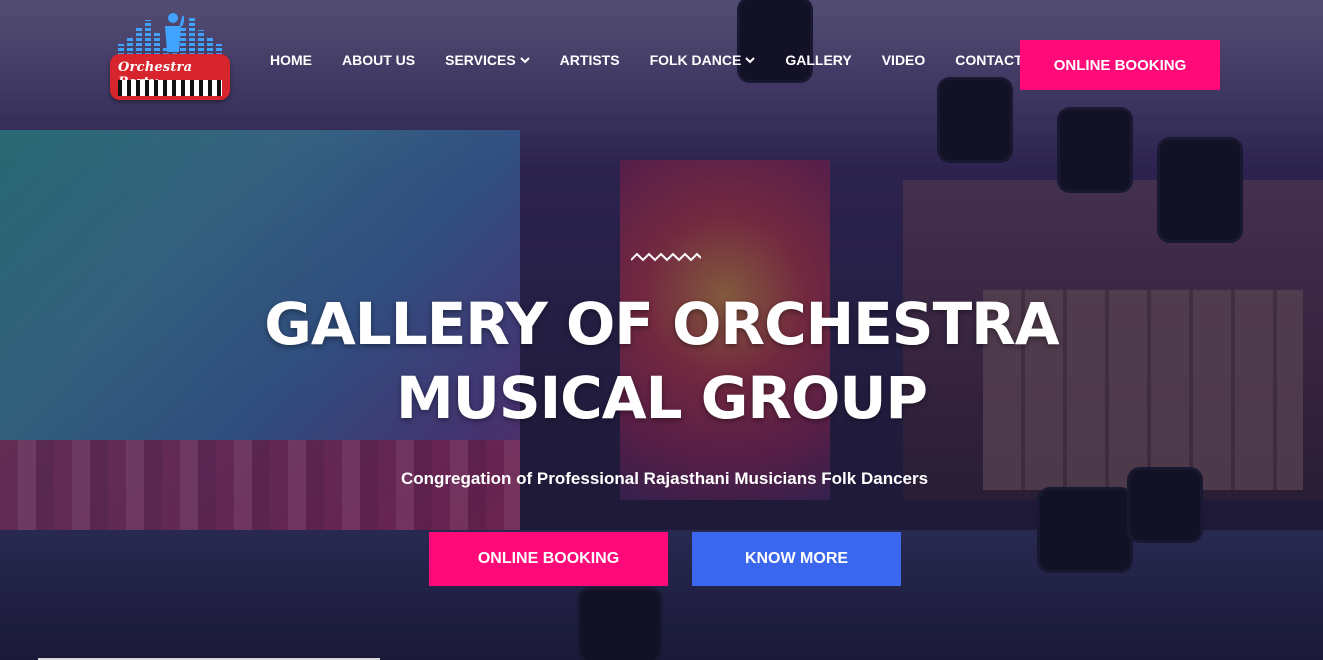  I want to click on nav-artists: ARTISTS, so click(590, 60).